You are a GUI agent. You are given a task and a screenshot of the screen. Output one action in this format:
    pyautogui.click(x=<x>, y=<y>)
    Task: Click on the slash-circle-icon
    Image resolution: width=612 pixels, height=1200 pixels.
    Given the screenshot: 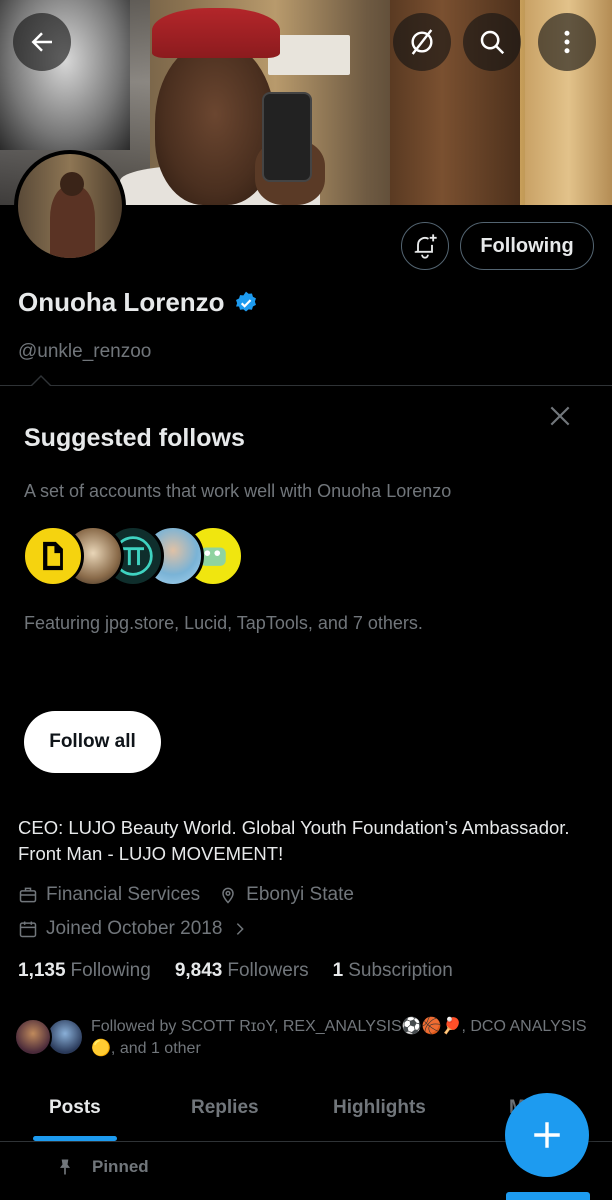 What is the action you would take?
    pyautogui.click(x=422, y=42)
    